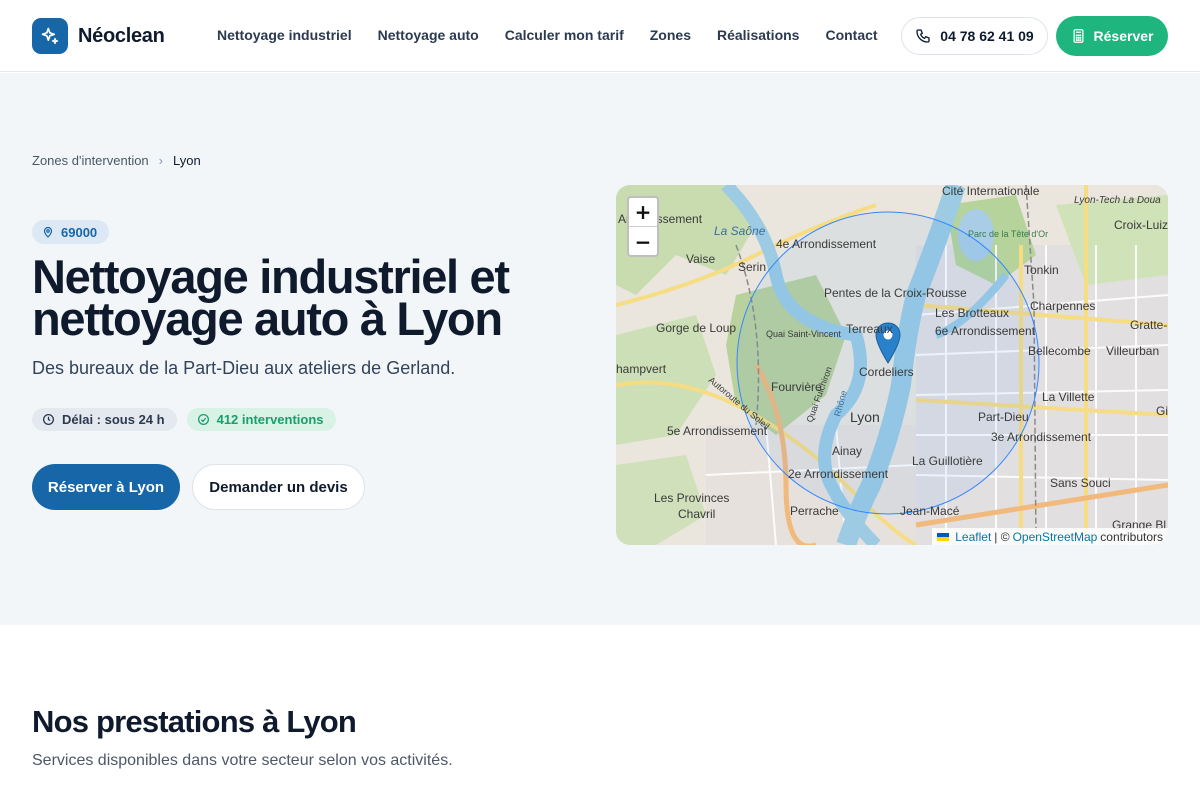 Image resolution: width=1200 pixels, height=800 pixels. I want to click on map-label: Serin, so click(752, 267).